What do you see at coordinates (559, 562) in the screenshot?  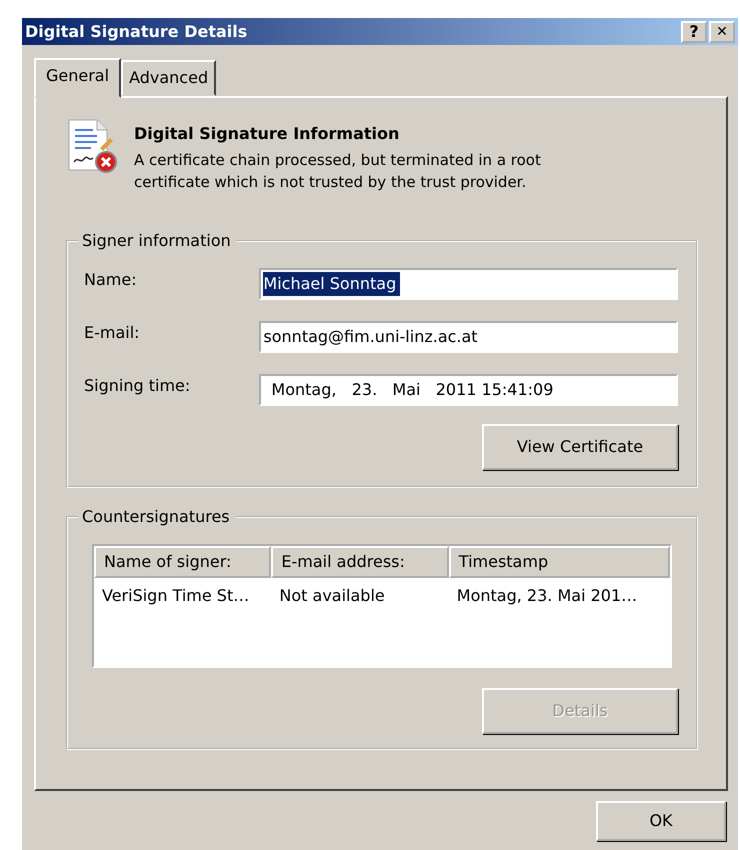 I see `column-header: Timestamp` at bounding box center [559, 562].